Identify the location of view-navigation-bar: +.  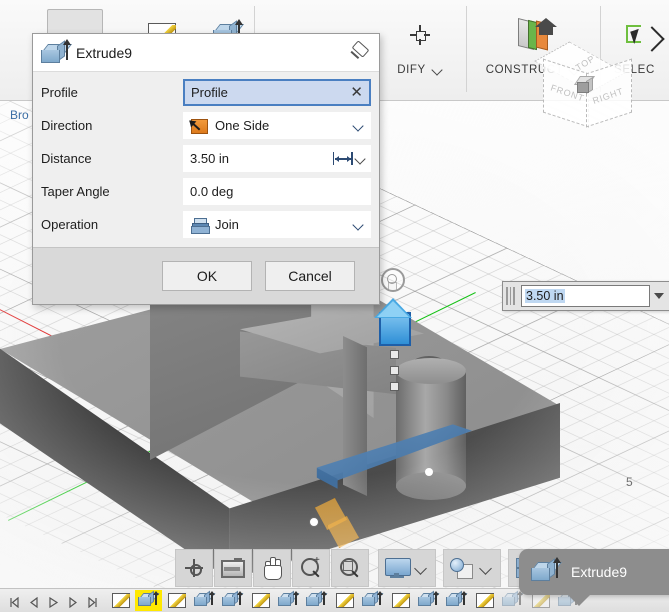
(374, 568).